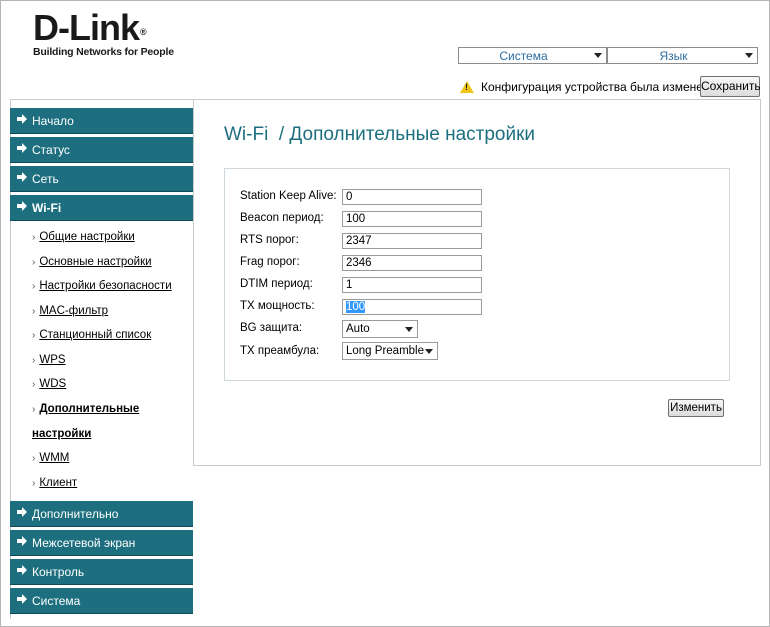  What do you see at coordinates (86, 27) in the screenshot?
I see `logo-text: D-Link` at bounding box center [86, 27].